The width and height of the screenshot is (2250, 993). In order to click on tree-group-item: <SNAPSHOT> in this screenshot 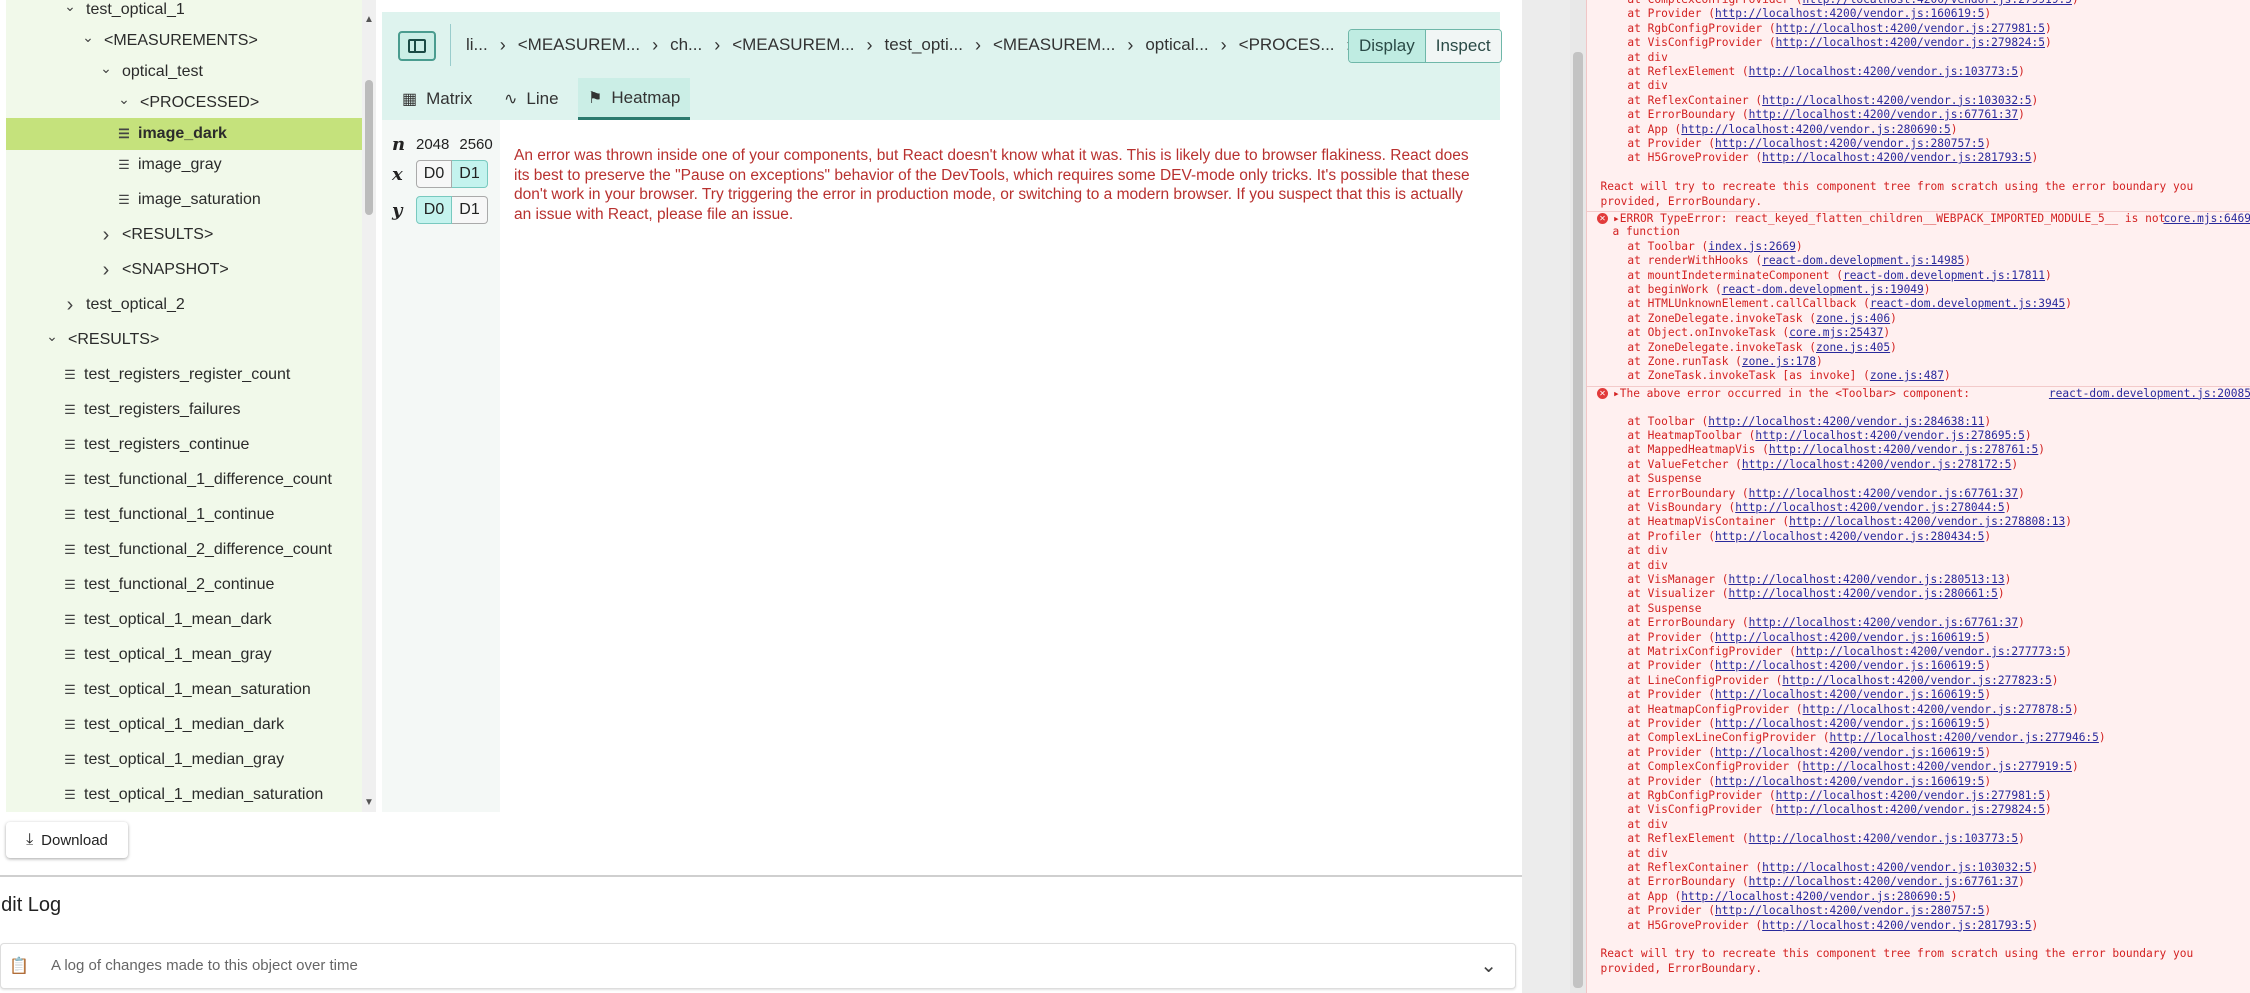, I will do `click(184, 270)`.